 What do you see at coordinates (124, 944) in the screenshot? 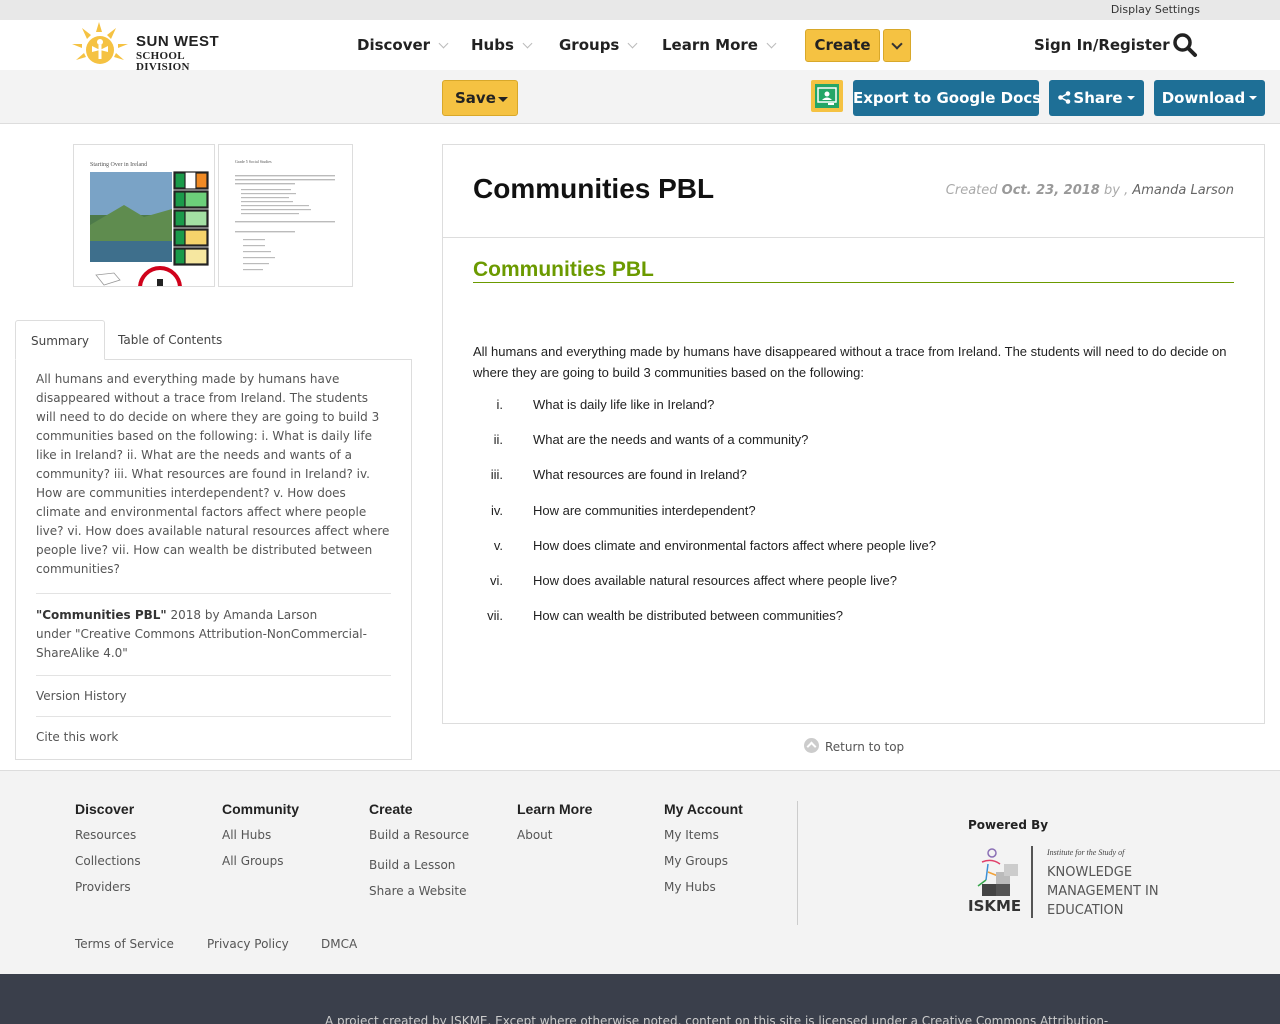
I see `terms-of-service-link: Terms of Service` at bounding box center [124, 944].